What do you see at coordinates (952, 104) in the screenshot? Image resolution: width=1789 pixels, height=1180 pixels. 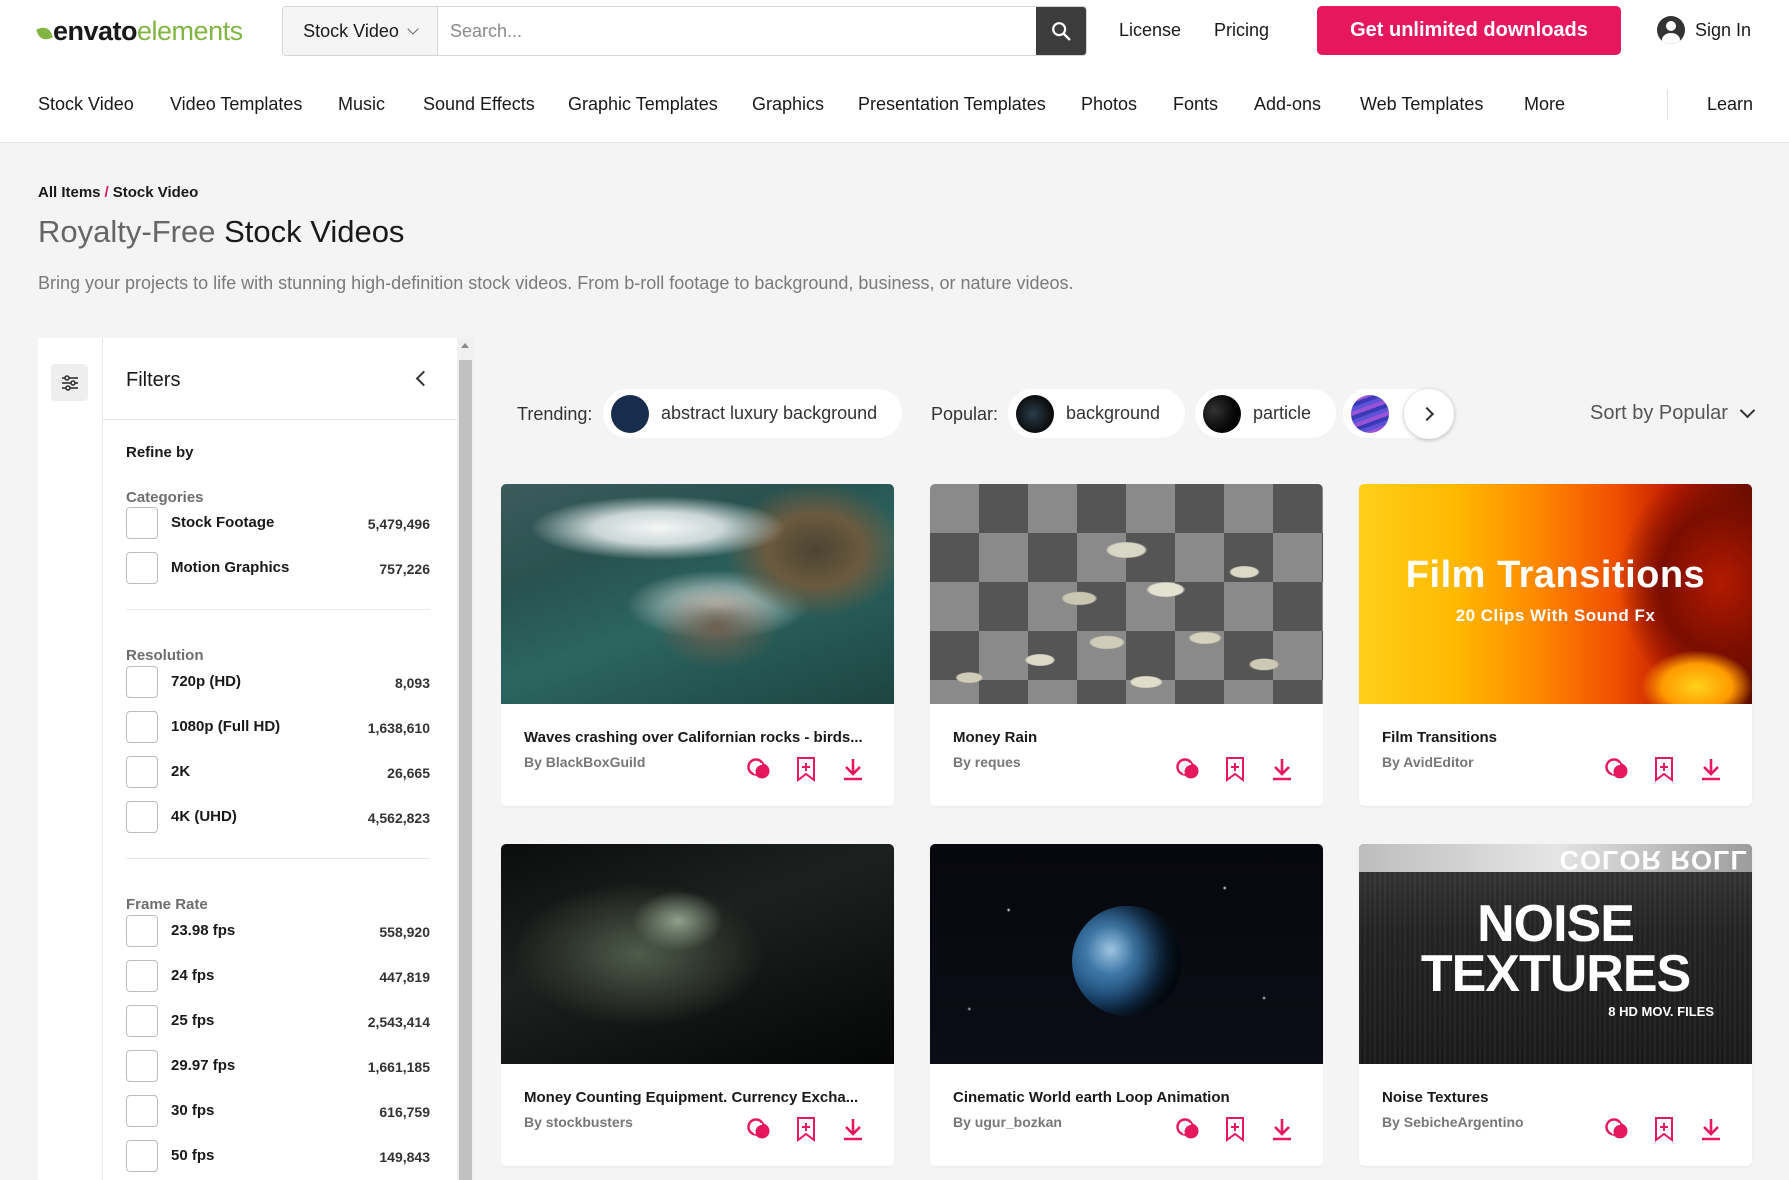 I see `nav-item-presentation-templates: Presentation Templates` at bounding box center [952, 104].